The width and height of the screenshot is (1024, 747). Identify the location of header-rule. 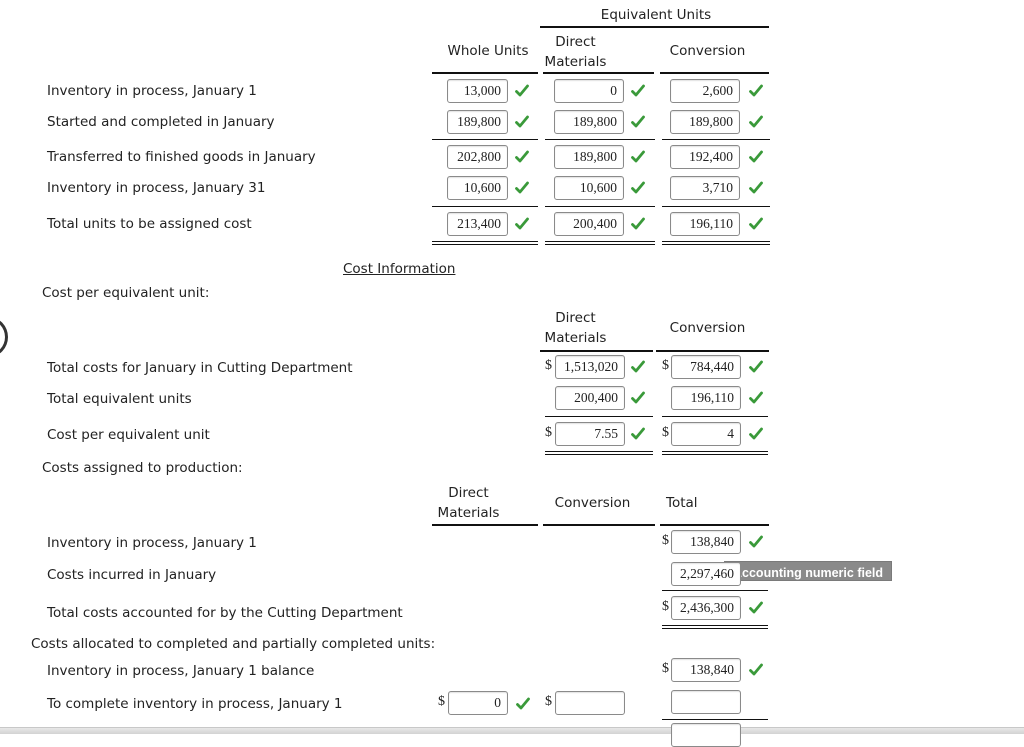
(654, 27).